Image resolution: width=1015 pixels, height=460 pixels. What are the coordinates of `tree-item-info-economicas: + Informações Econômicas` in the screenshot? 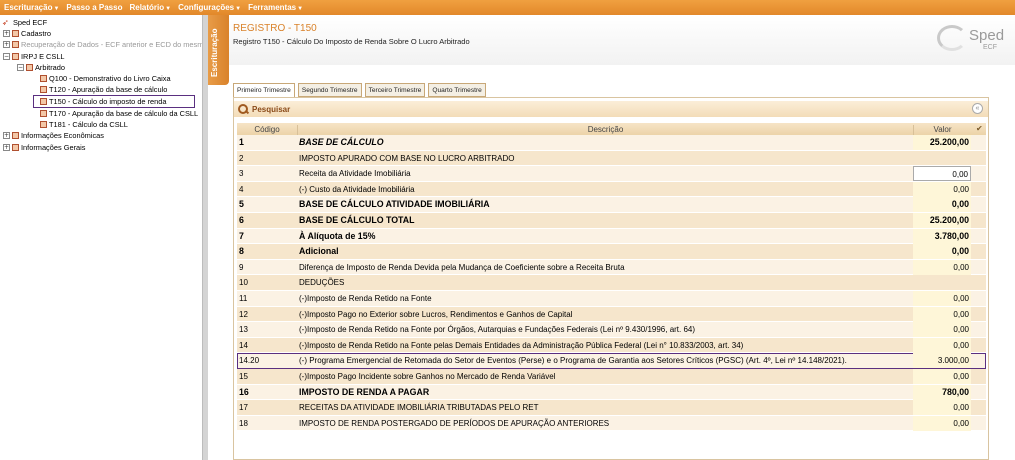 It's located at (53, 135).